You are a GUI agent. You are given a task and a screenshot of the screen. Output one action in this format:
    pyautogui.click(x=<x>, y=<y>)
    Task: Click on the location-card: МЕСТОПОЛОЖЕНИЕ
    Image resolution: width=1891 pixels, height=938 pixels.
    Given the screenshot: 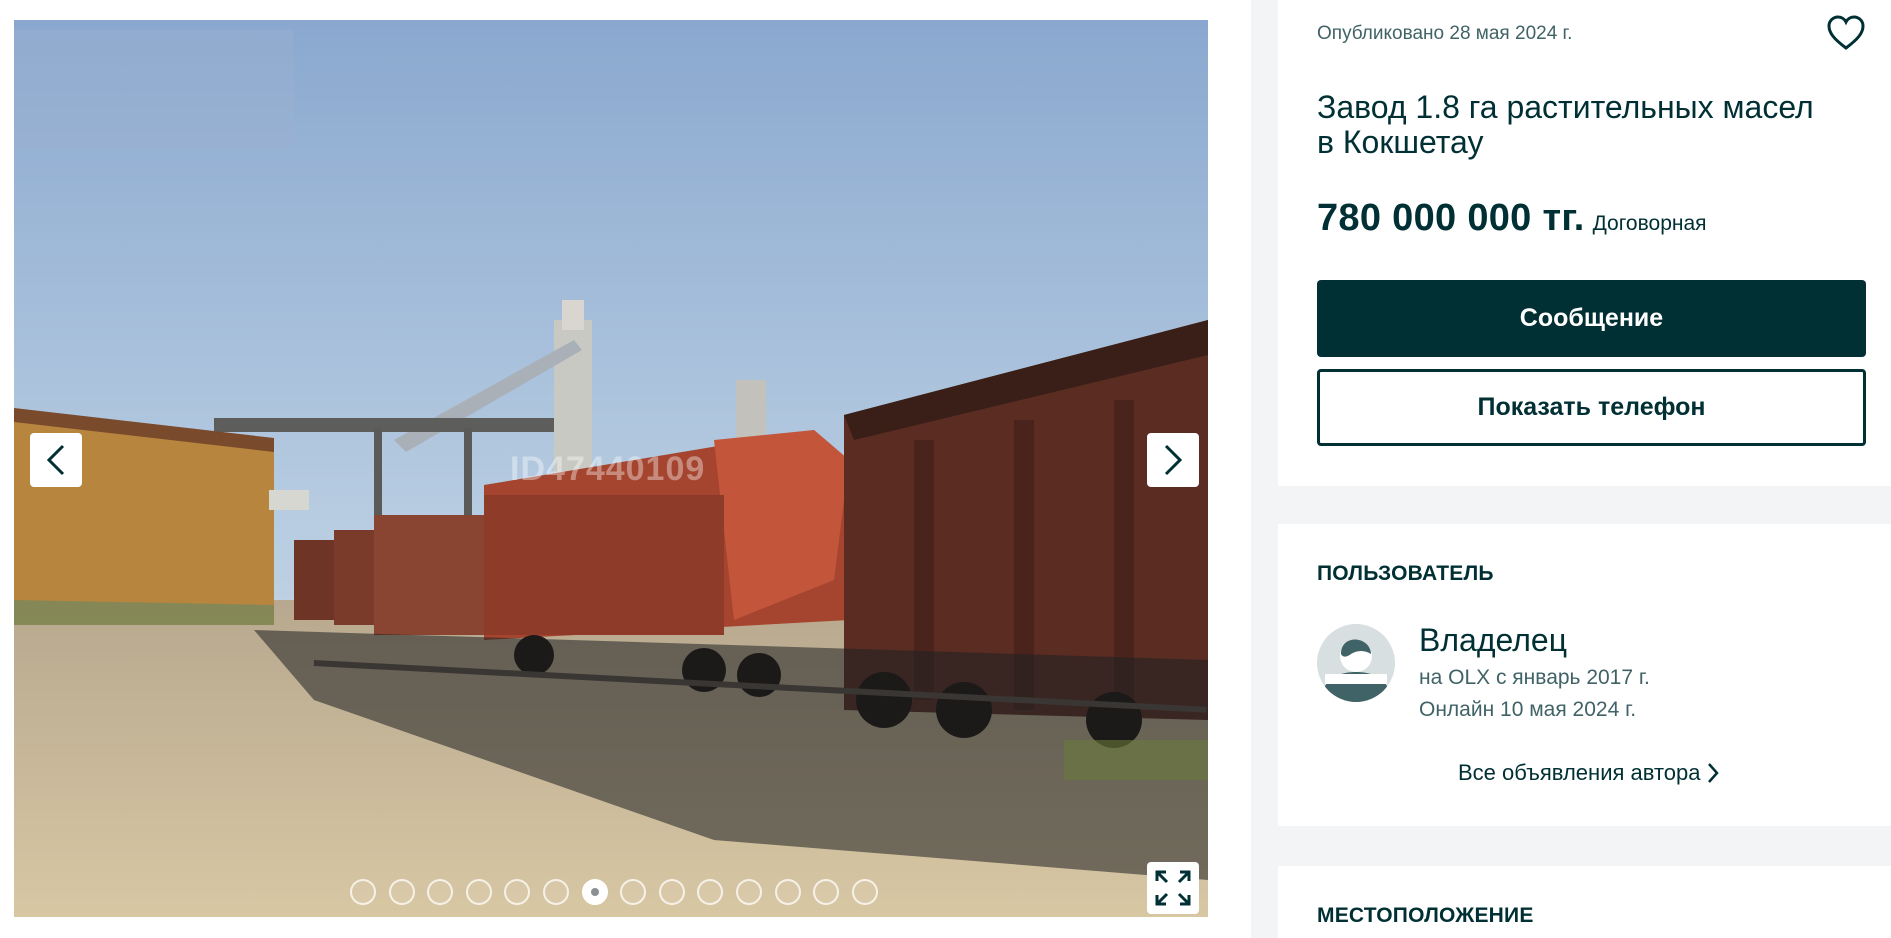 What is the action you would take?
    pyautogui.click(x=1584, y=902)
    